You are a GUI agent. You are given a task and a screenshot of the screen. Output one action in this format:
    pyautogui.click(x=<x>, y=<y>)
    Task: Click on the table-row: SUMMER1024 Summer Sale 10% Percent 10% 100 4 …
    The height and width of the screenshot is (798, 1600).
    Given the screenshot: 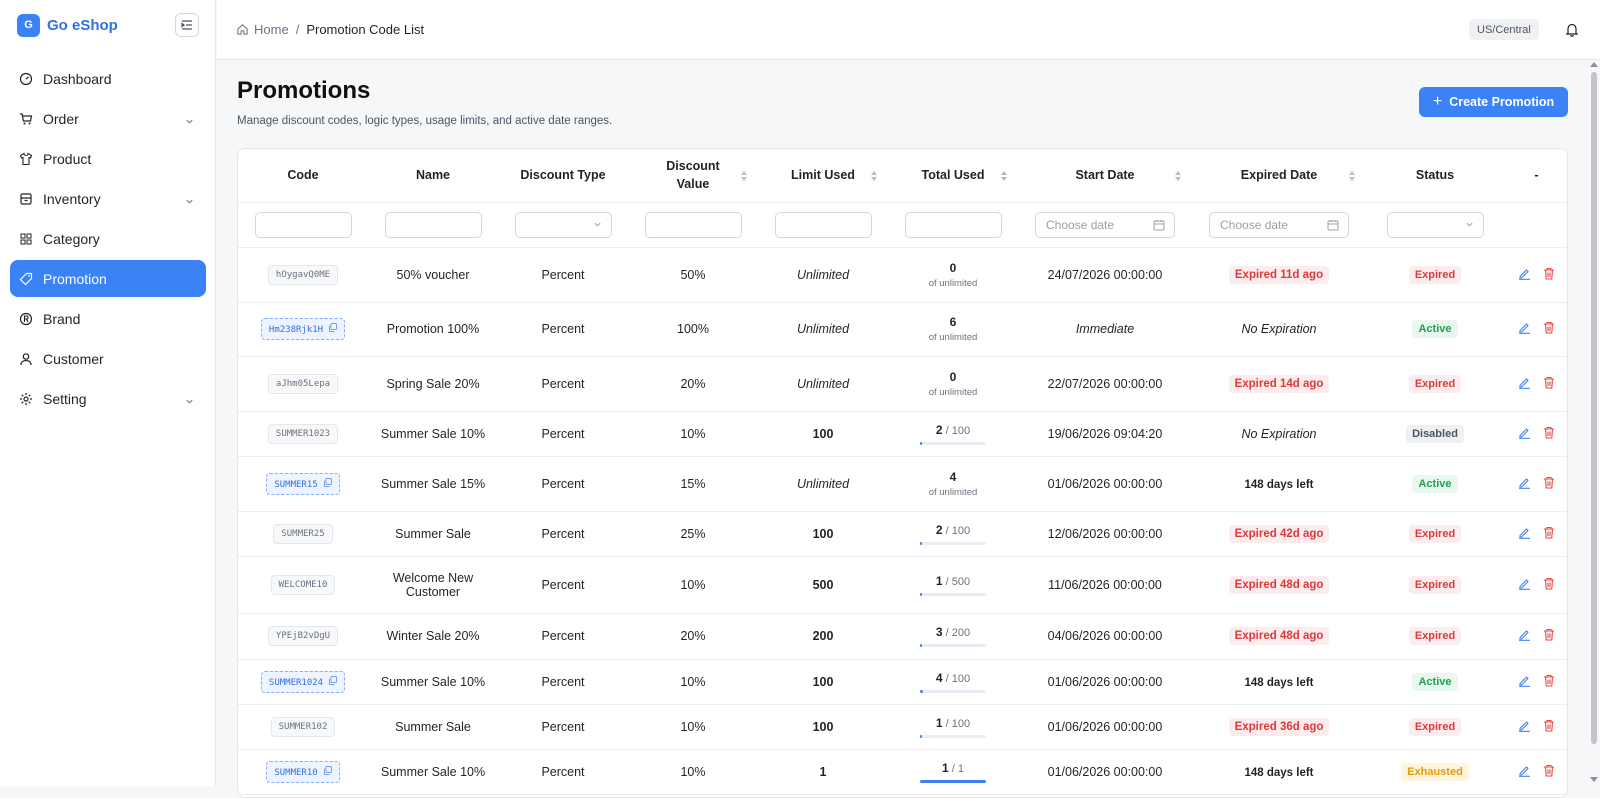 What is the action you would take?
    pyautogui.click(x=902, y=682)
    